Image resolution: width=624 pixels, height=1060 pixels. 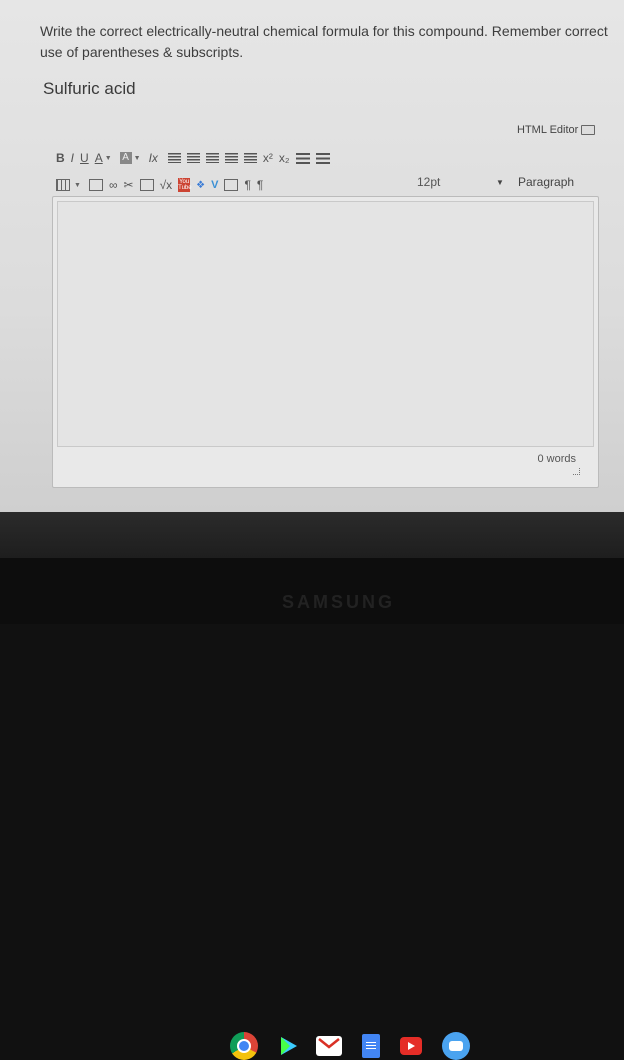 I want to click on image-icon, so click(x=146, y=185).